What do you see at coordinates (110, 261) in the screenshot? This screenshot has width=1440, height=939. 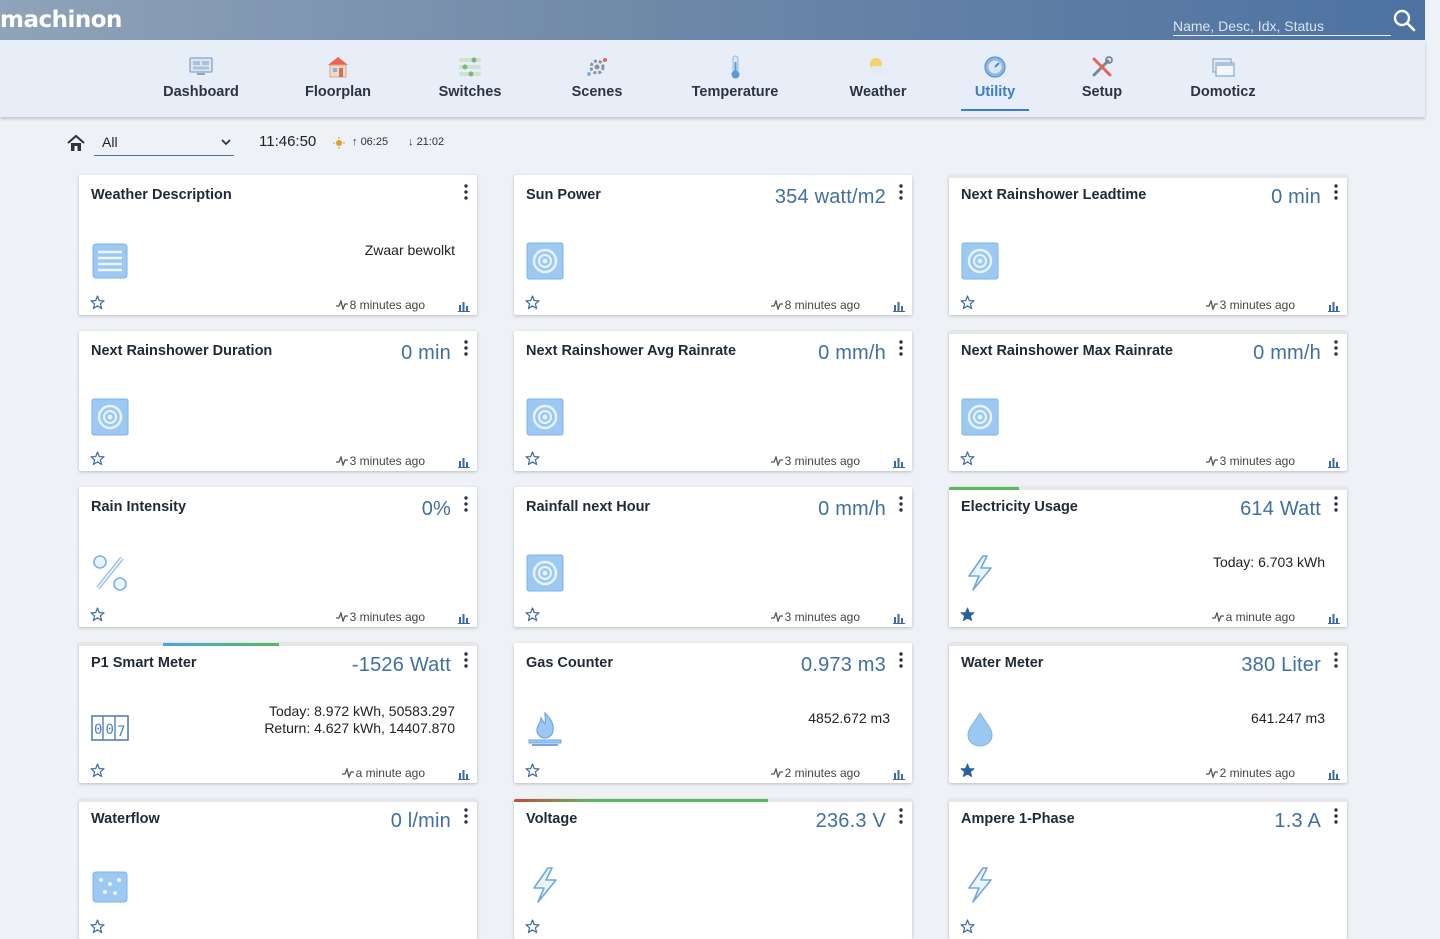 I see `text-icon` at bounding box center [110, 261].